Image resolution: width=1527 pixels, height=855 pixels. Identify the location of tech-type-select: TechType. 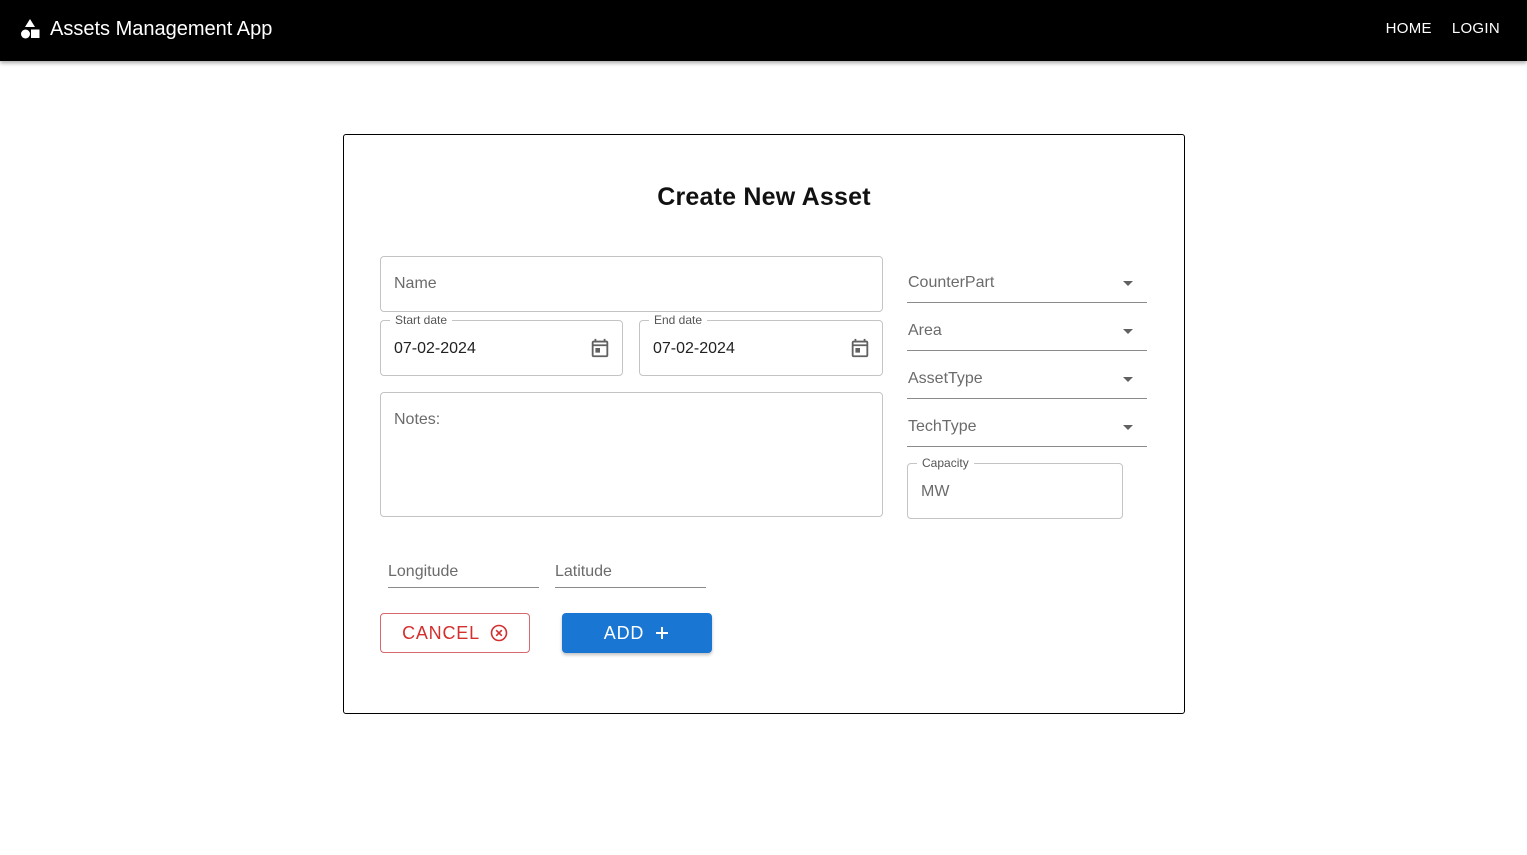
(1027, 427).